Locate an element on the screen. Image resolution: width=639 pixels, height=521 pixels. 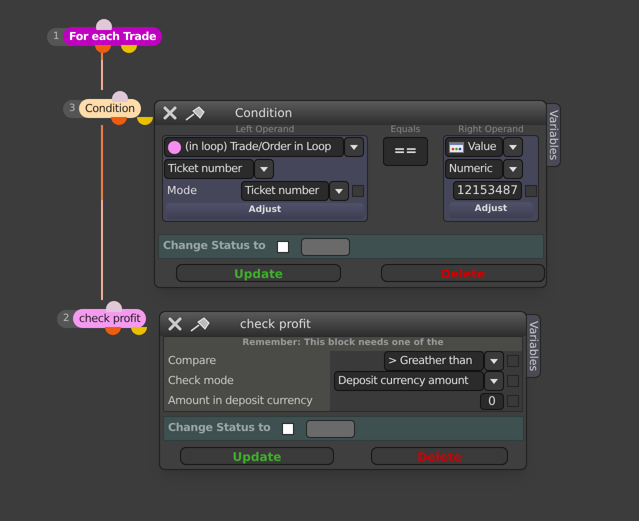
number-field: 0 is located at coordinates (492, 401).